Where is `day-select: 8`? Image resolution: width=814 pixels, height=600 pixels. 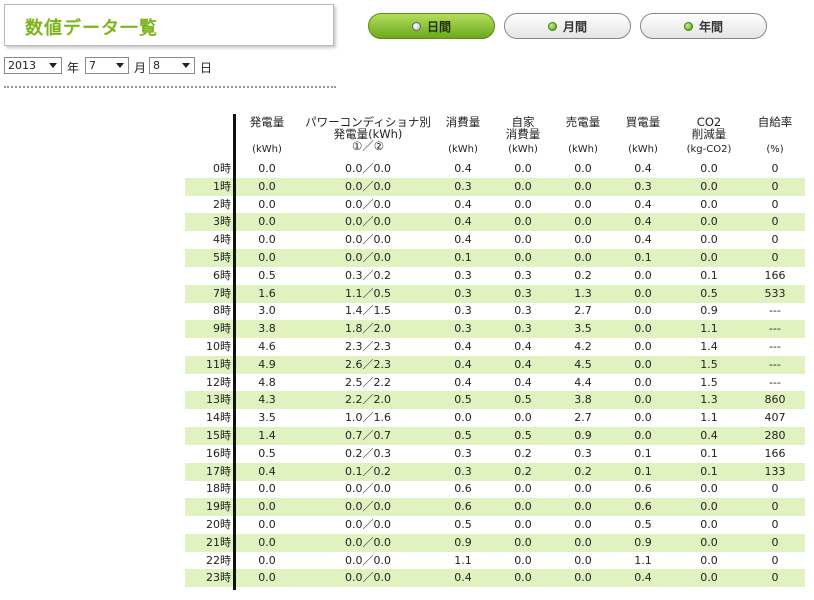
day-select: 8 is located at coordinates (172, 65).